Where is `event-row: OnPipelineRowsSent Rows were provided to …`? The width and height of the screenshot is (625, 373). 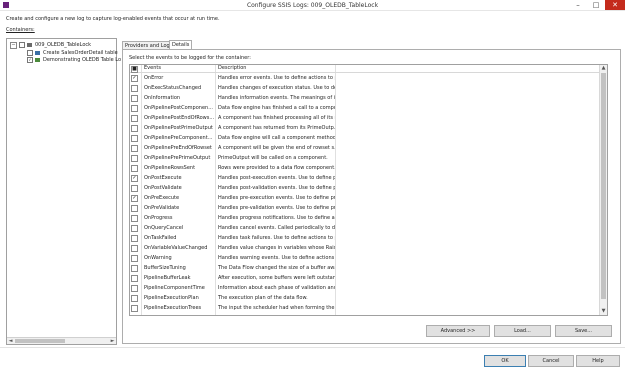 event-row: OnPipelineRowsSent Rows were provided to … is located at coordinates (368, 168).